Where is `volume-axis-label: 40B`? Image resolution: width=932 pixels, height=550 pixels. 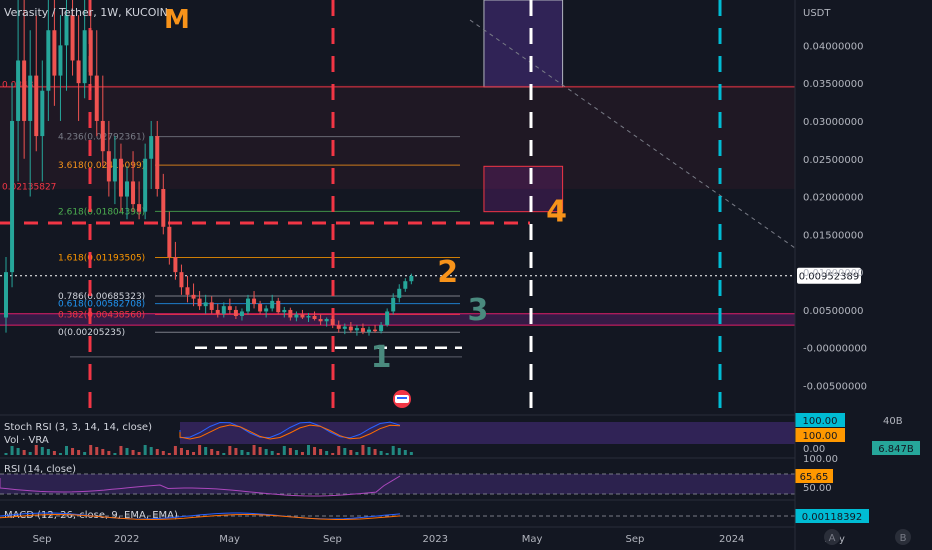
volume-axis-label: 40B is located at coordinates (893, 421).